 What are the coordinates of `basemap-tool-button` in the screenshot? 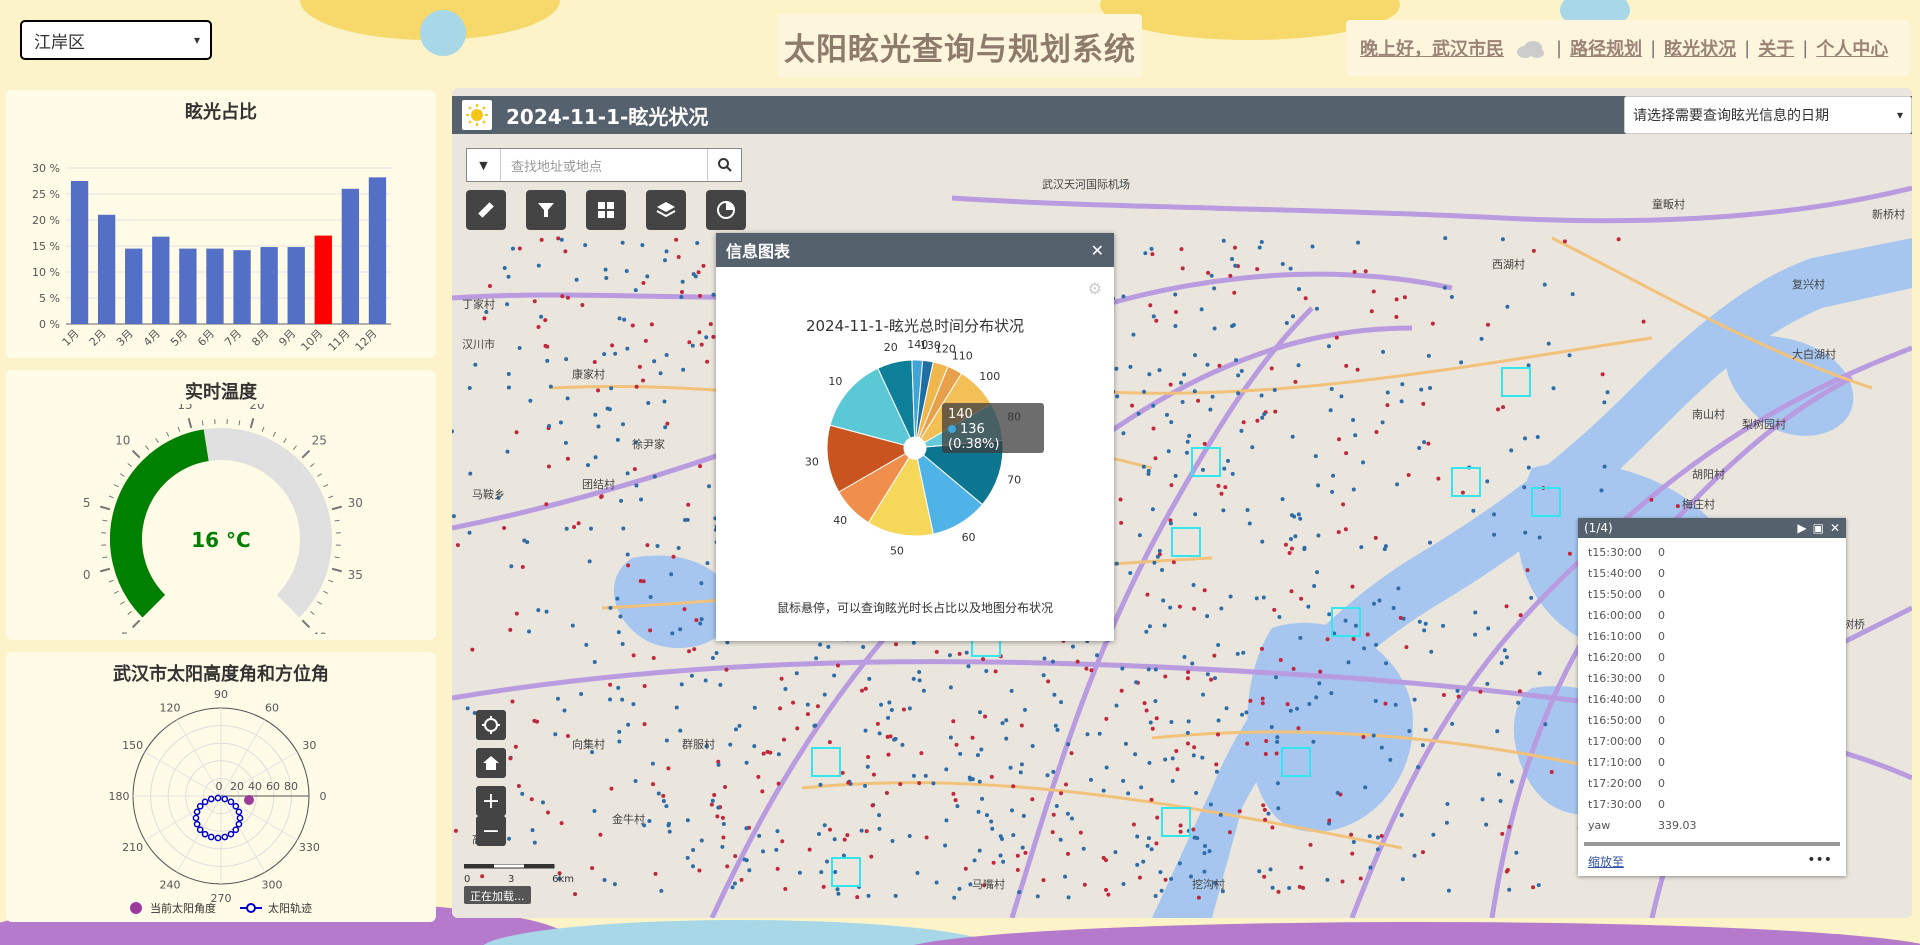 It's located at (606, 210).